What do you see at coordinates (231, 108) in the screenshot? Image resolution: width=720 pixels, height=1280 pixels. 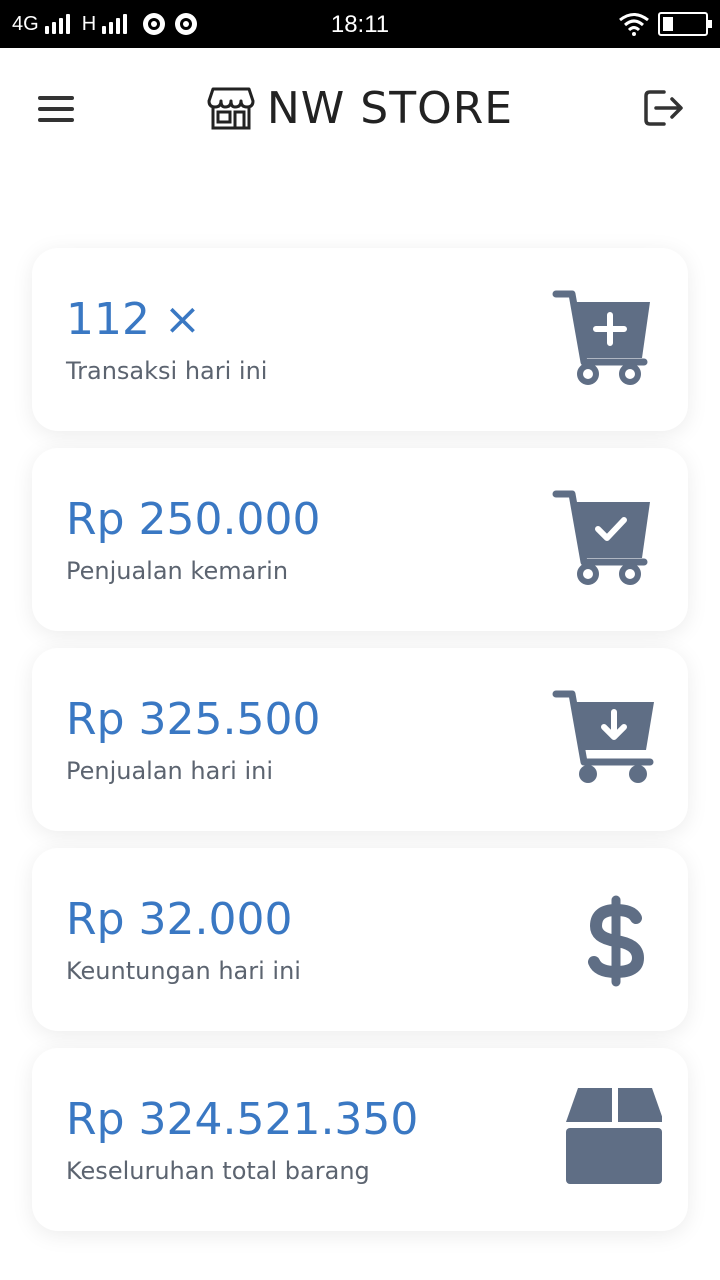 I see `store-icon` at bounding box center [231, 108].